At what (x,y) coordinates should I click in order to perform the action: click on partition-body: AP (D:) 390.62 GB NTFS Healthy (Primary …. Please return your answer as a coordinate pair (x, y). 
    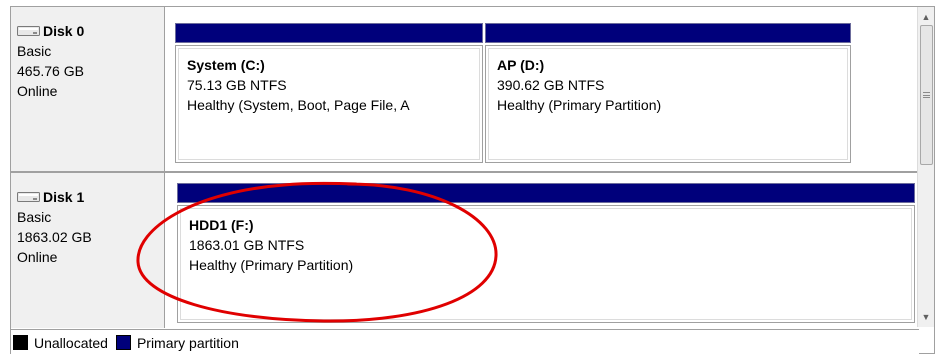
    Looking at the image, I should click on (668, 104).